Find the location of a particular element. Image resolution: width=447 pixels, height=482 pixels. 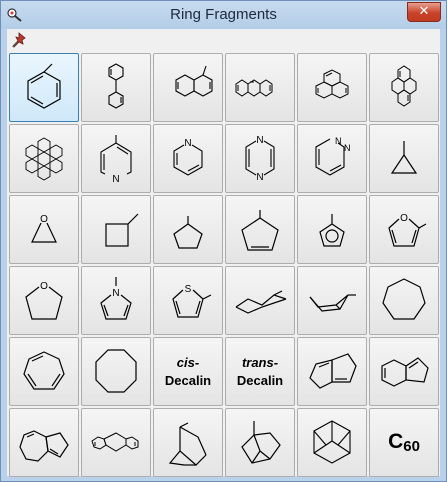

fragment-cyclohexane-boat is located at coordinates (332, 300).